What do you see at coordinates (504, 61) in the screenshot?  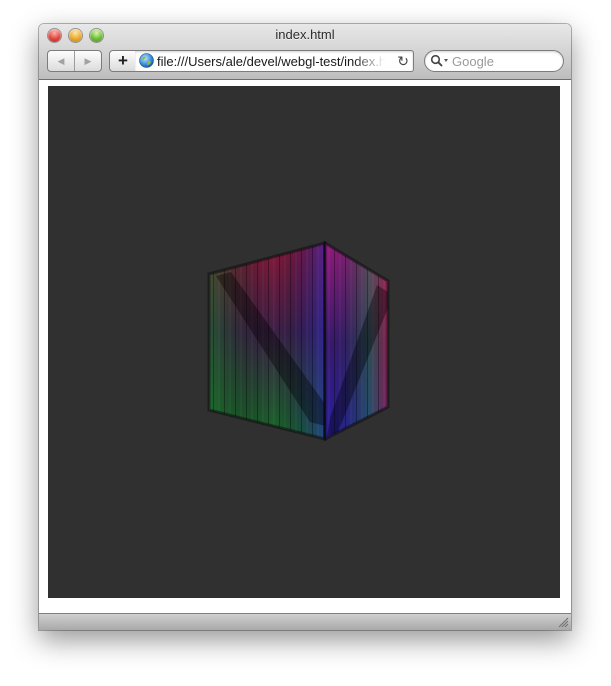 I see `search-input` at bounding box center [504, 61].